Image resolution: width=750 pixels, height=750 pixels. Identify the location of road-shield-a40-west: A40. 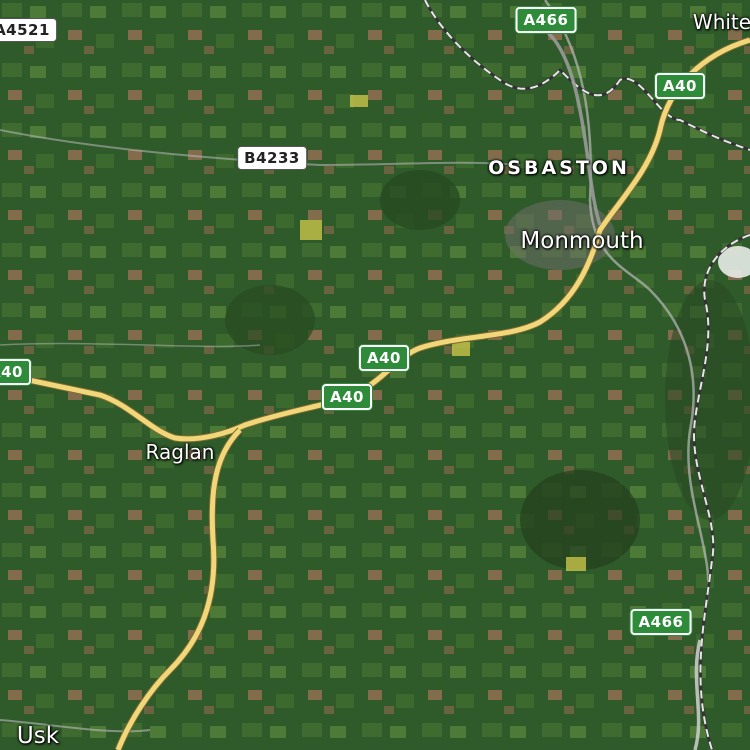
(15, 372).